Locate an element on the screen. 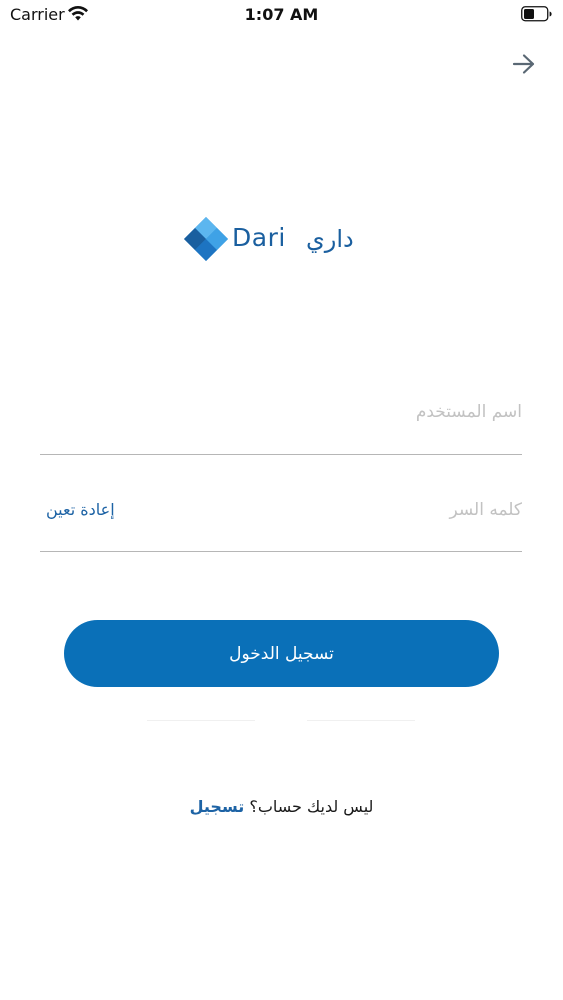 The image size is (563, 1000). battery-icon is located at coordinates (537, 14).